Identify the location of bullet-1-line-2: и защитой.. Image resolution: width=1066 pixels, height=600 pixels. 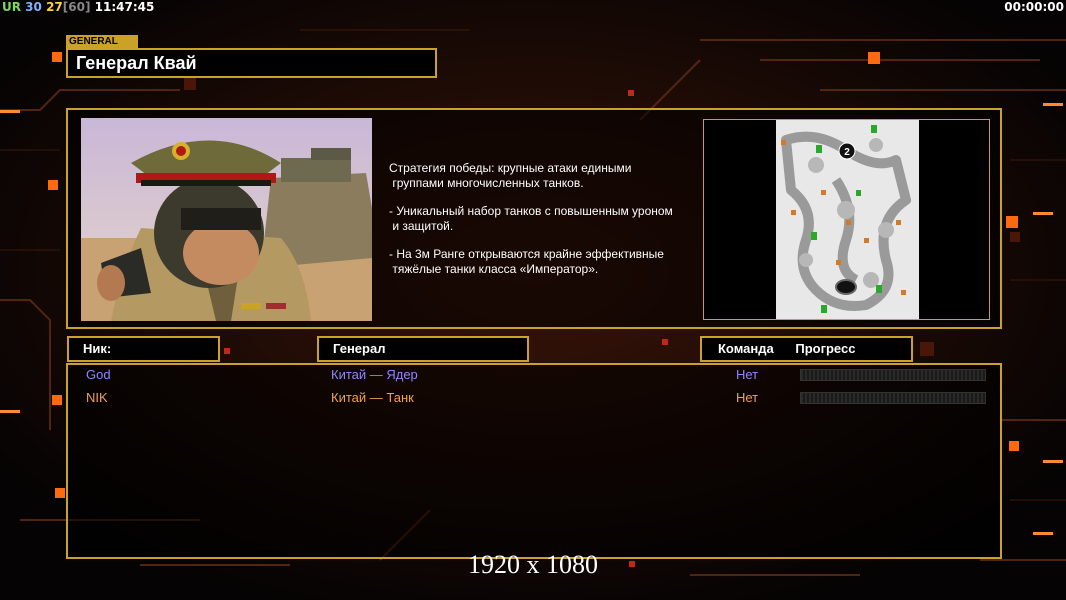
(421, 226).